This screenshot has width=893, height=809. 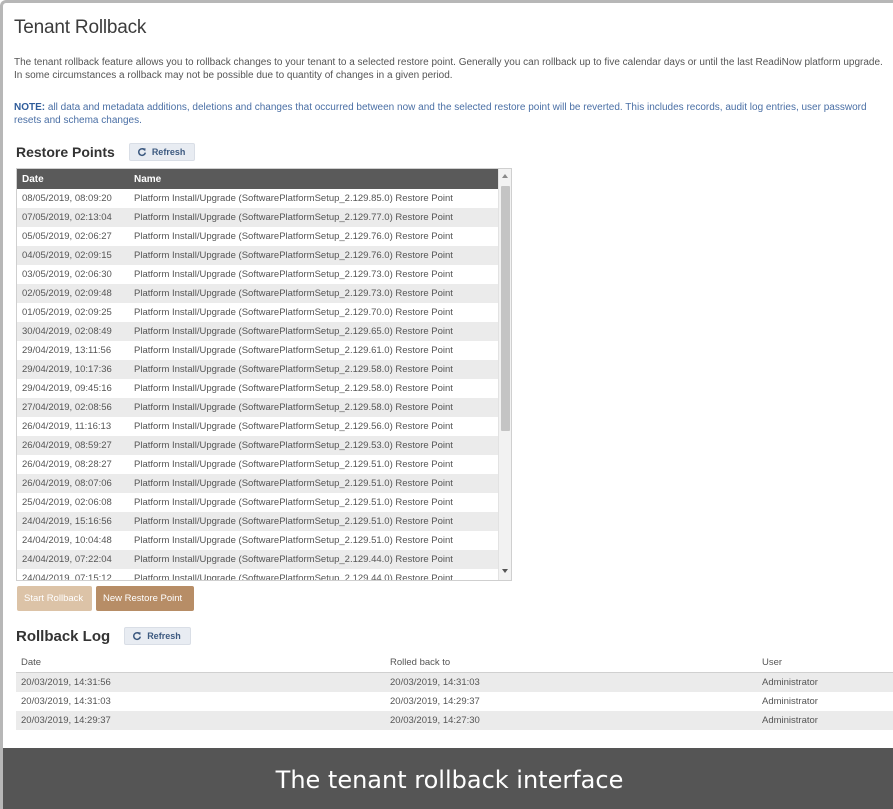 I want to click on rollback-log-header: Rollback Log Refresh, so click(x=103, y=636).